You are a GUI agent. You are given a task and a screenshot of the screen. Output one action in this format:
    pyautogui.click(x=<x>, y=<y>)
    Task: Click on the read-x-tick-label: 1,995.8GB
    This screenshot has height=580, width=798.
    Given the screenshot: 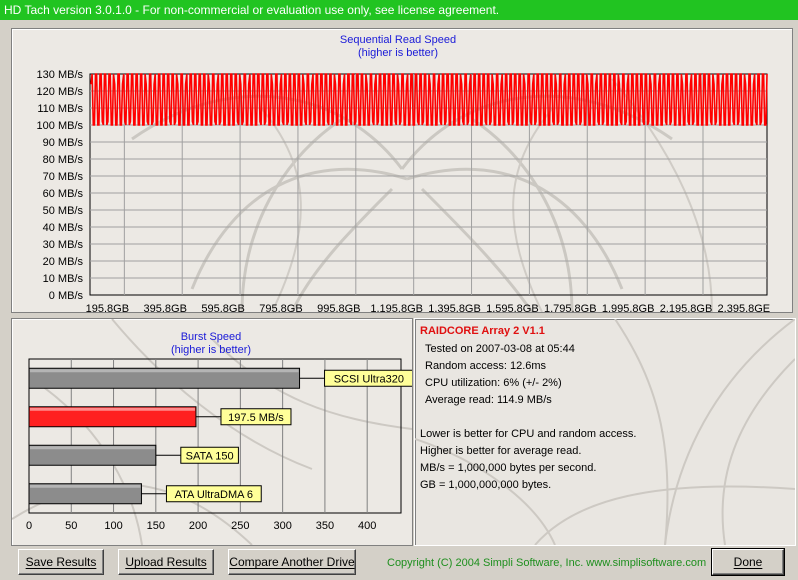 What is the action you would take?
    pyautogui.click(x=628, y=307)
    